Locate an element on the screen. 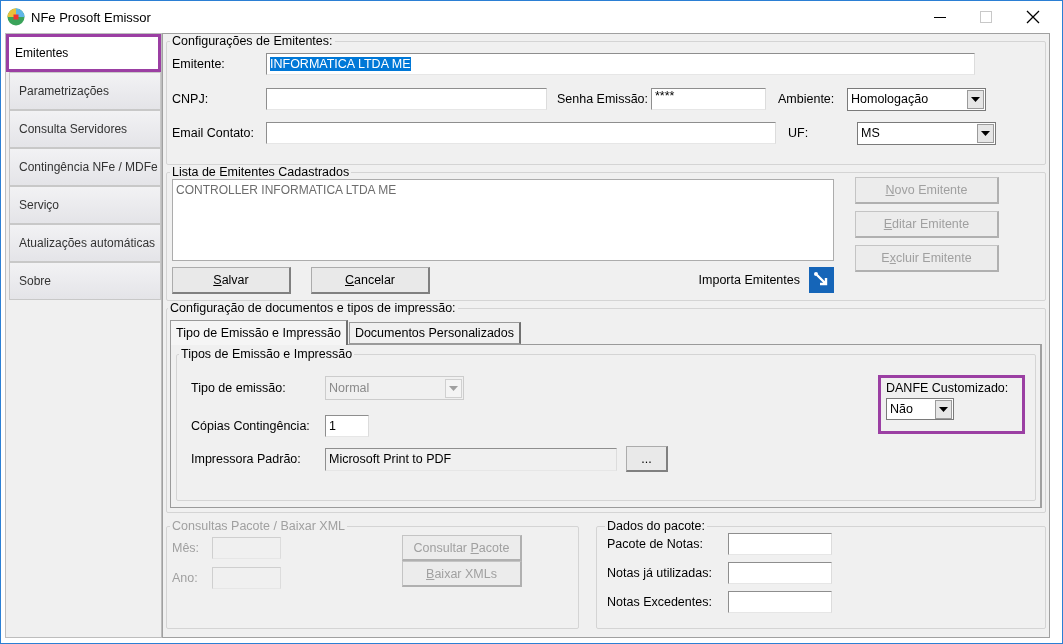 The width and height of the screenshot is (1063, 644). maximize-icon is located at coordinates (986, 17).